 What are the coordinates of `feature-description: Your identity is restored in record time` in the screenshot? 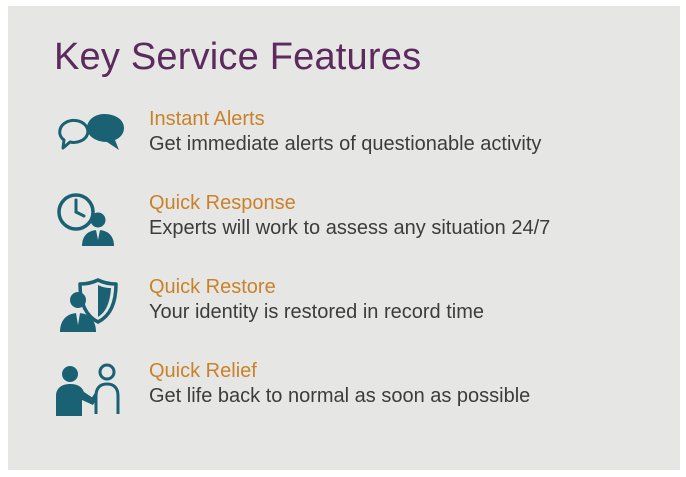 It's located at (316, 312).